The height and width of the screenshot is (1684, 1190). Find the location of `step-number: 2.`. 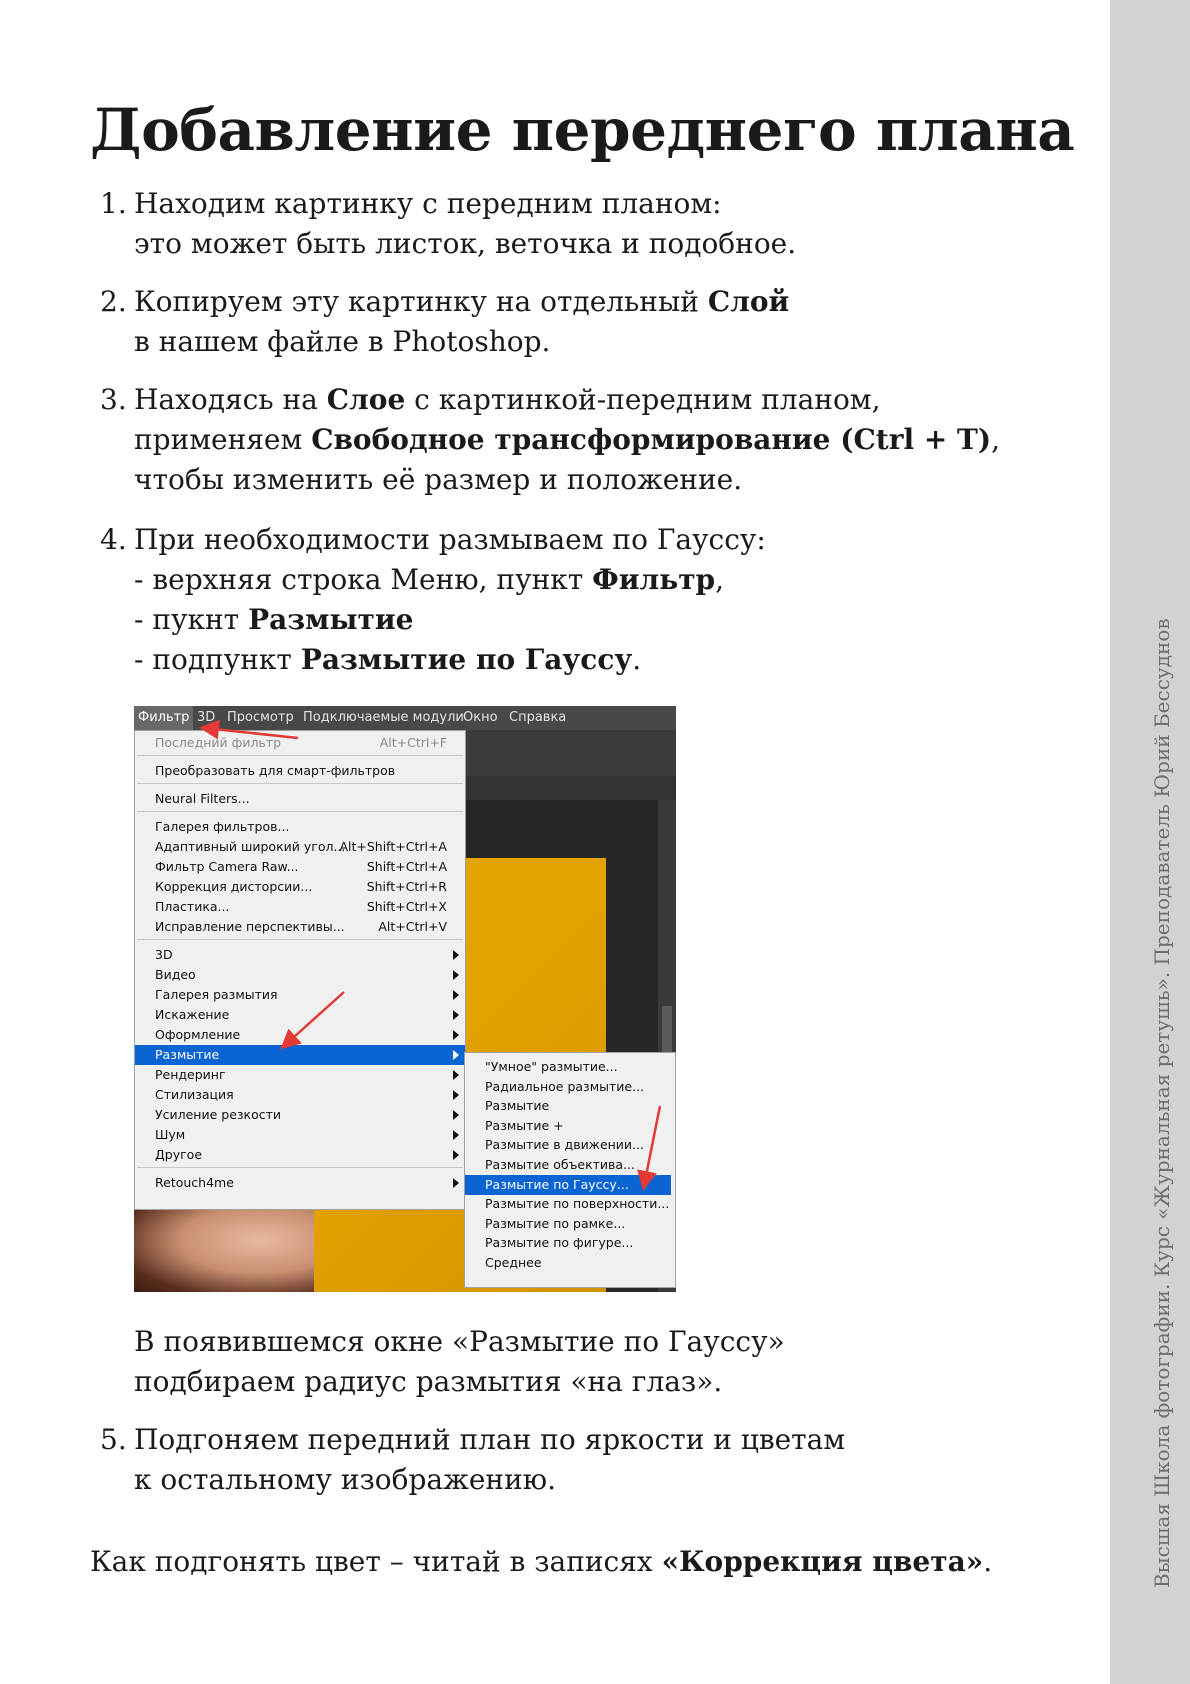

step-number: 2. is located at coordinates (113, 301).